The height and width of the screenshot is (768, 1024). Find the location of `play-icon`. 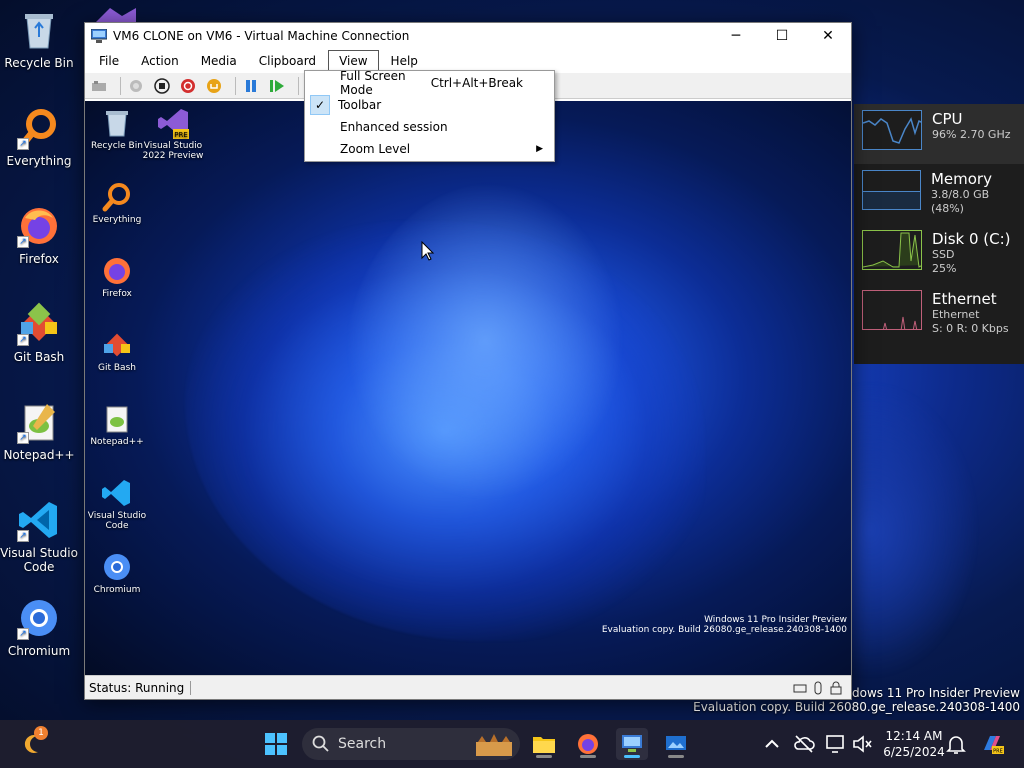

play-icon is located at coordinates (277, 85).